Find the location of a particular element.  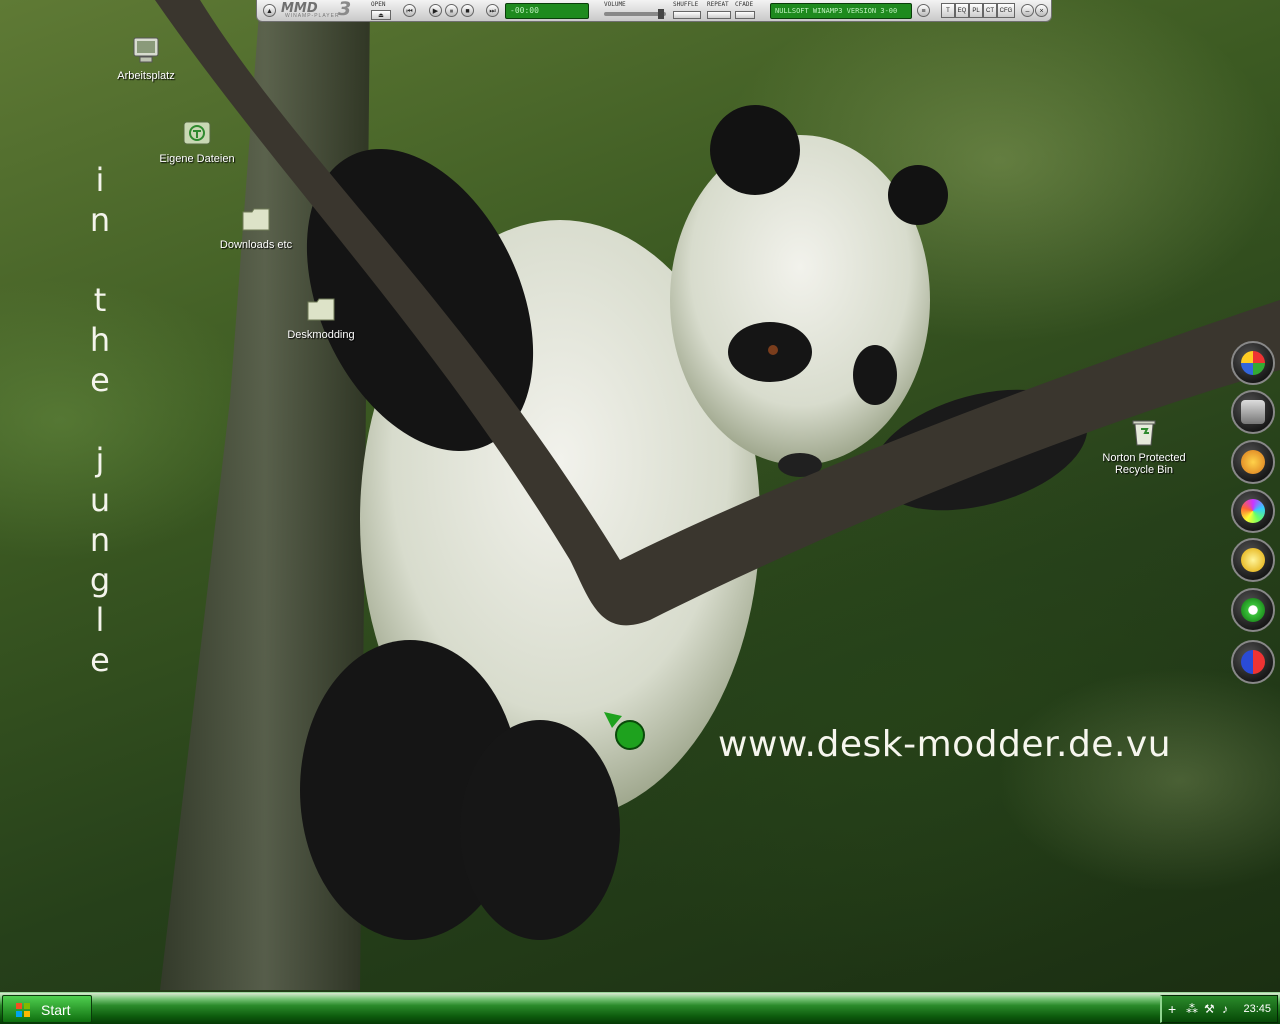

start-label: Start is located at coordinates (56, 1010).